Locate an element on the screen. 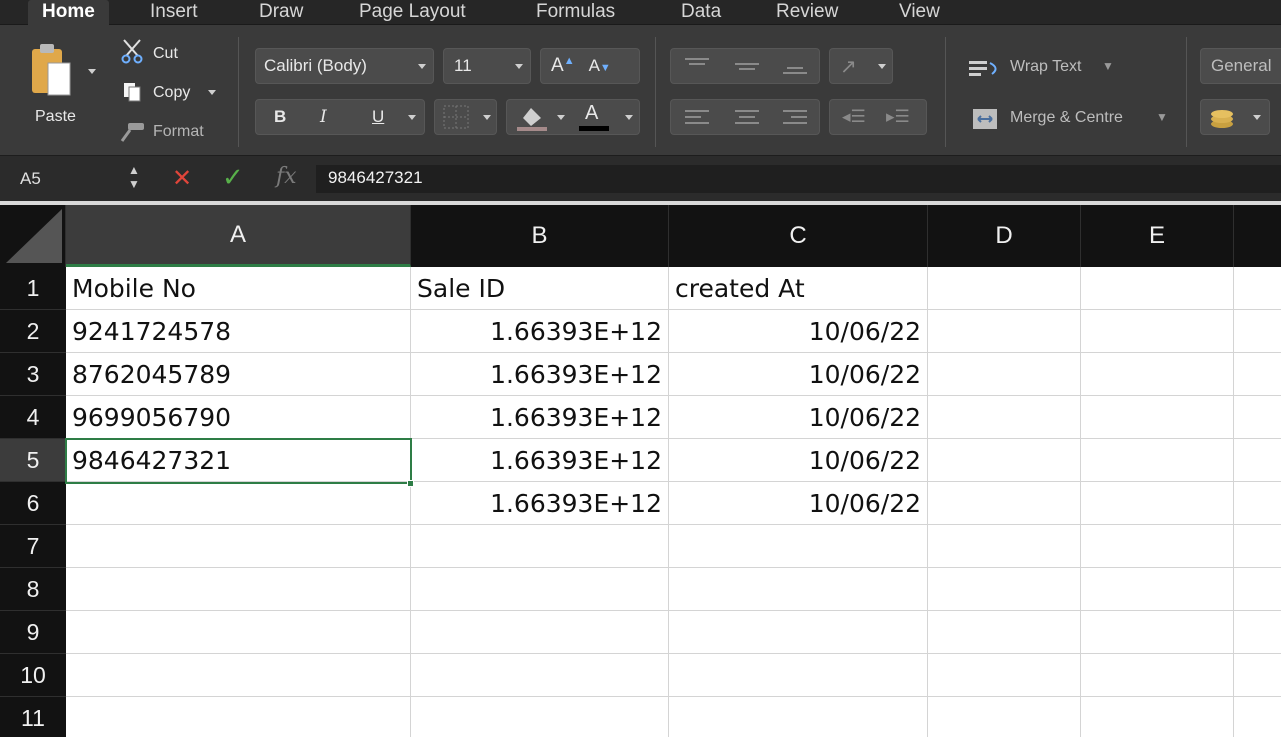  paste-button is located at coordinates (52, 73).